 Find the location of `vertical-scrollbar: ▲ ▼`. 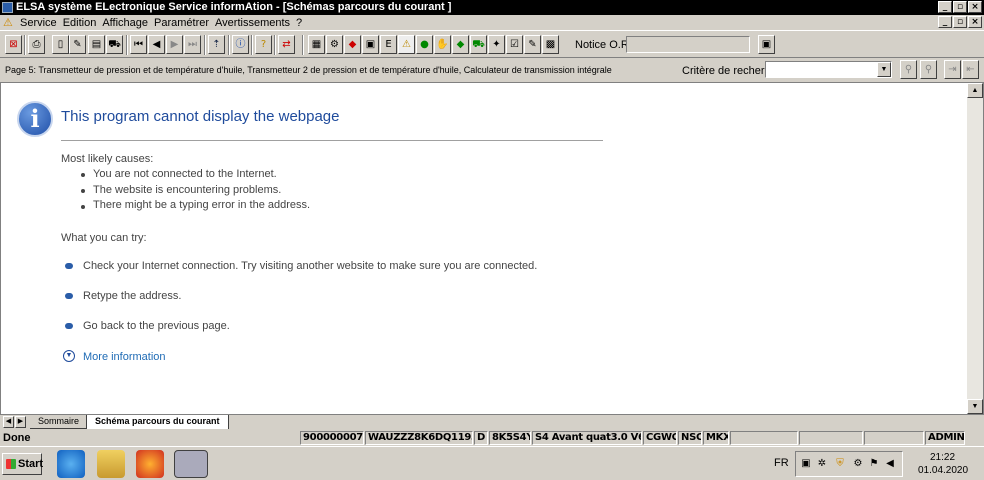

vertical-scrollbar: ▲ ▼ is located at coordinates (975, 248).